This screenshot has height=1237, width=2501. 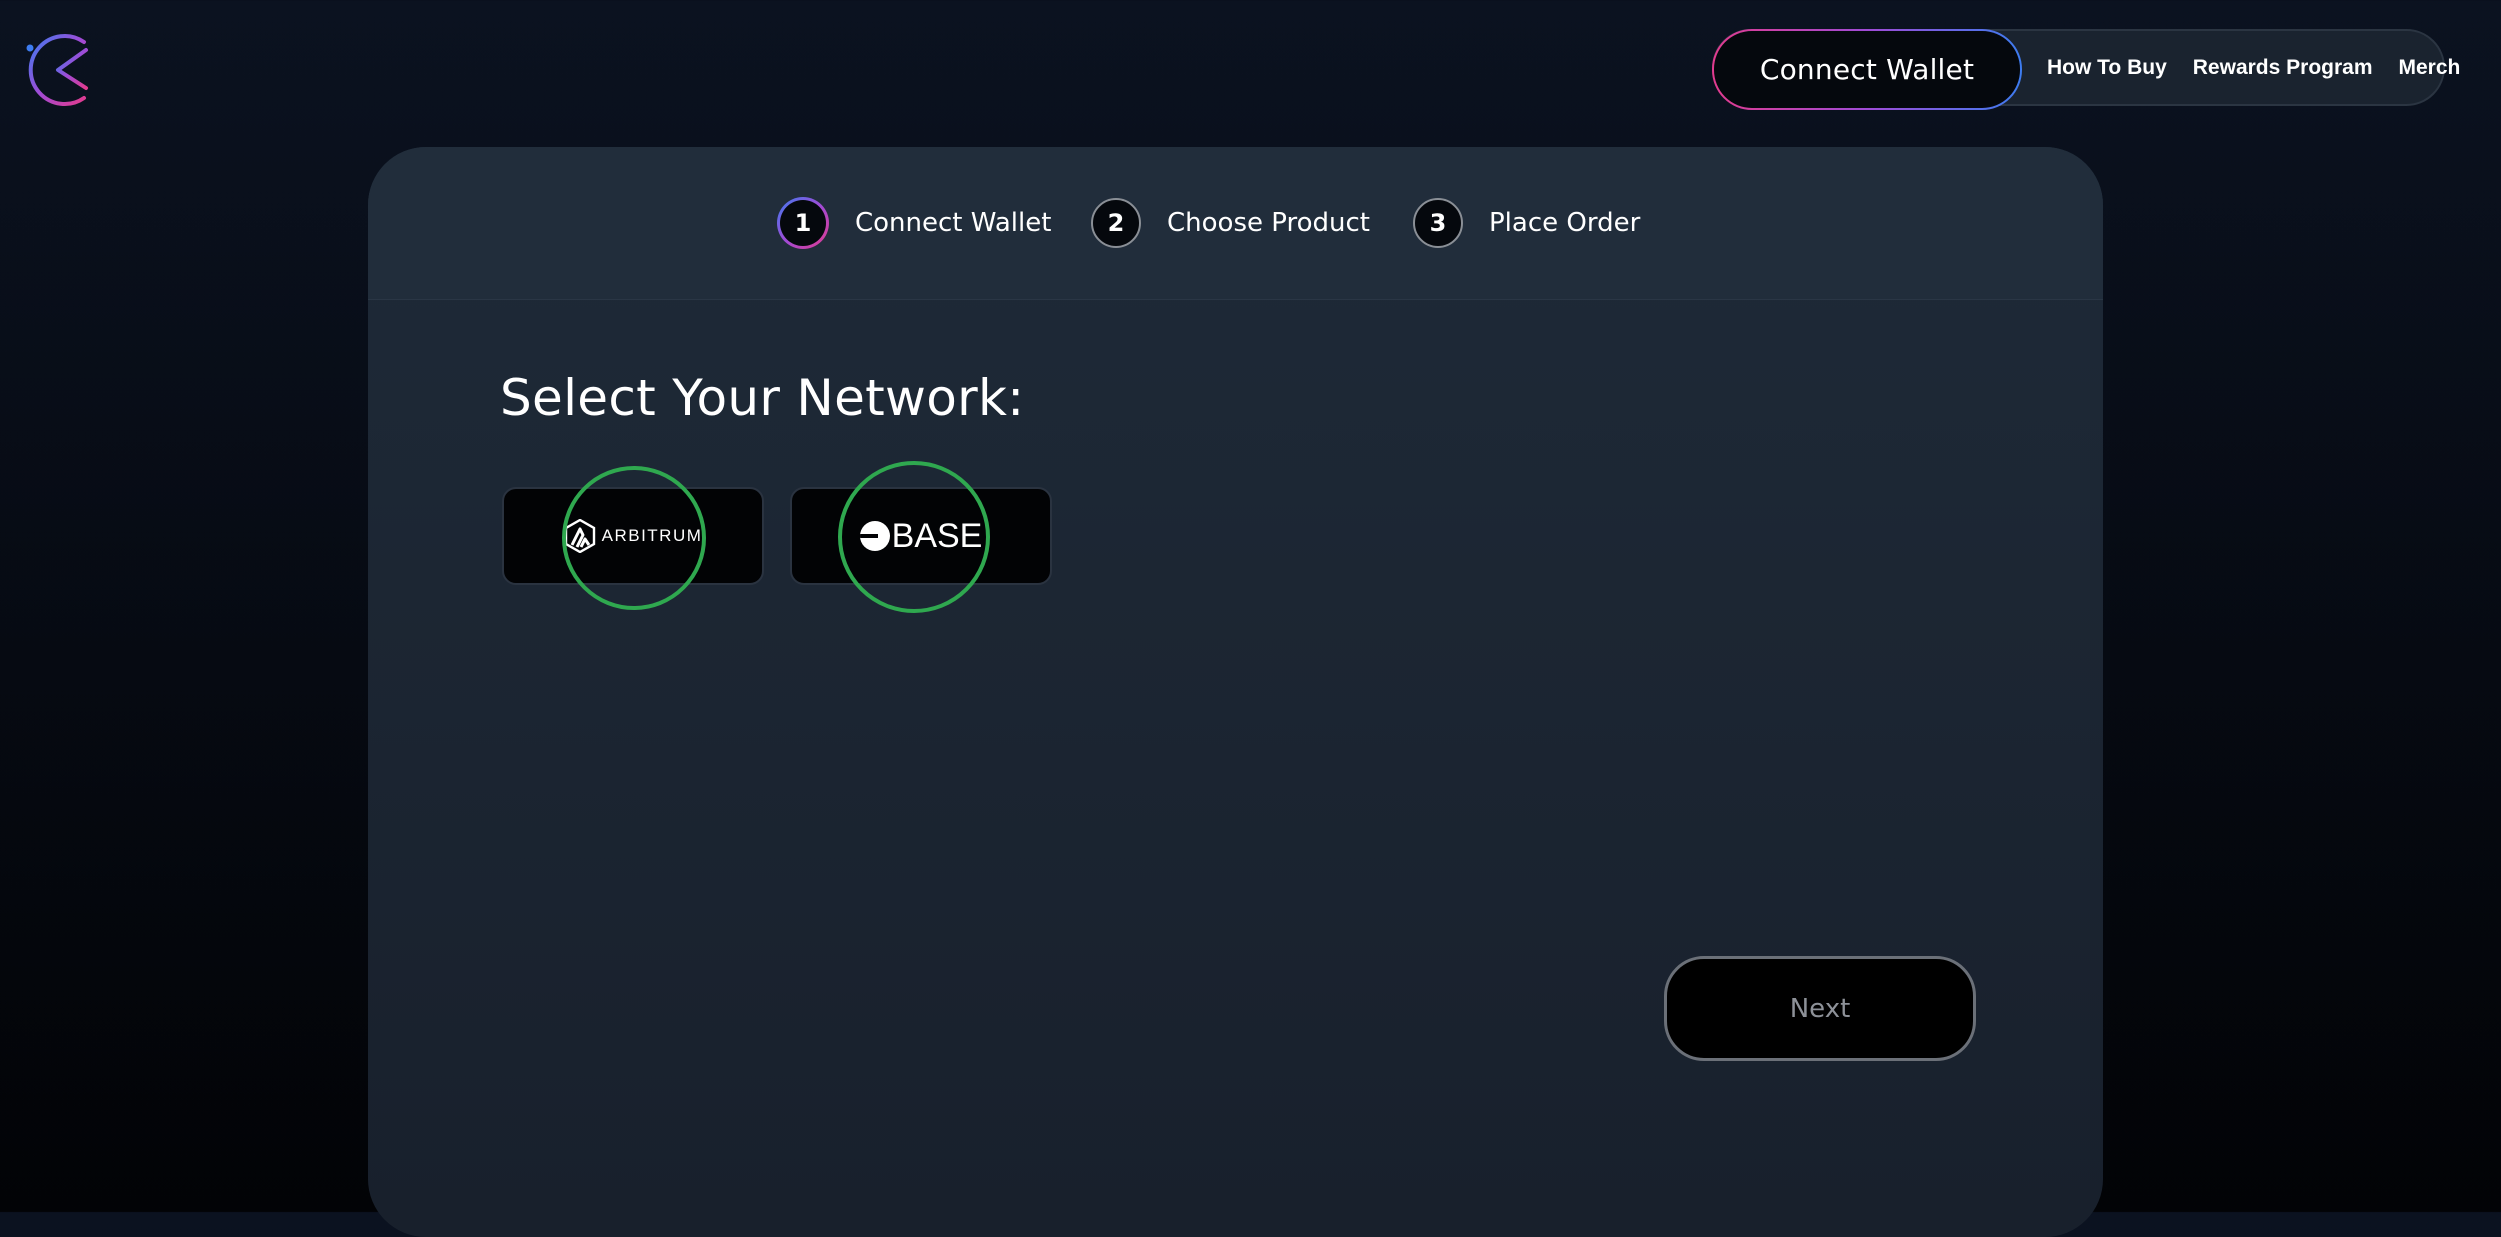 I want to click on arbitrum-icon, so click(x=579, y=536).